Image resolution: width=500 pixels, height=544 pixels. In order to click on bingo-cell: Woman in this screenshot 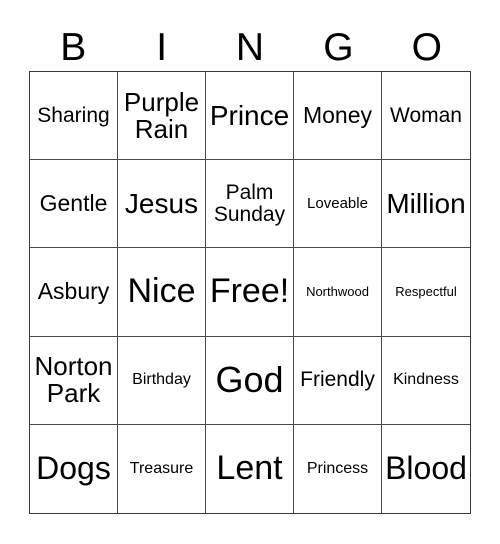, I will do `click(426, 116)`.